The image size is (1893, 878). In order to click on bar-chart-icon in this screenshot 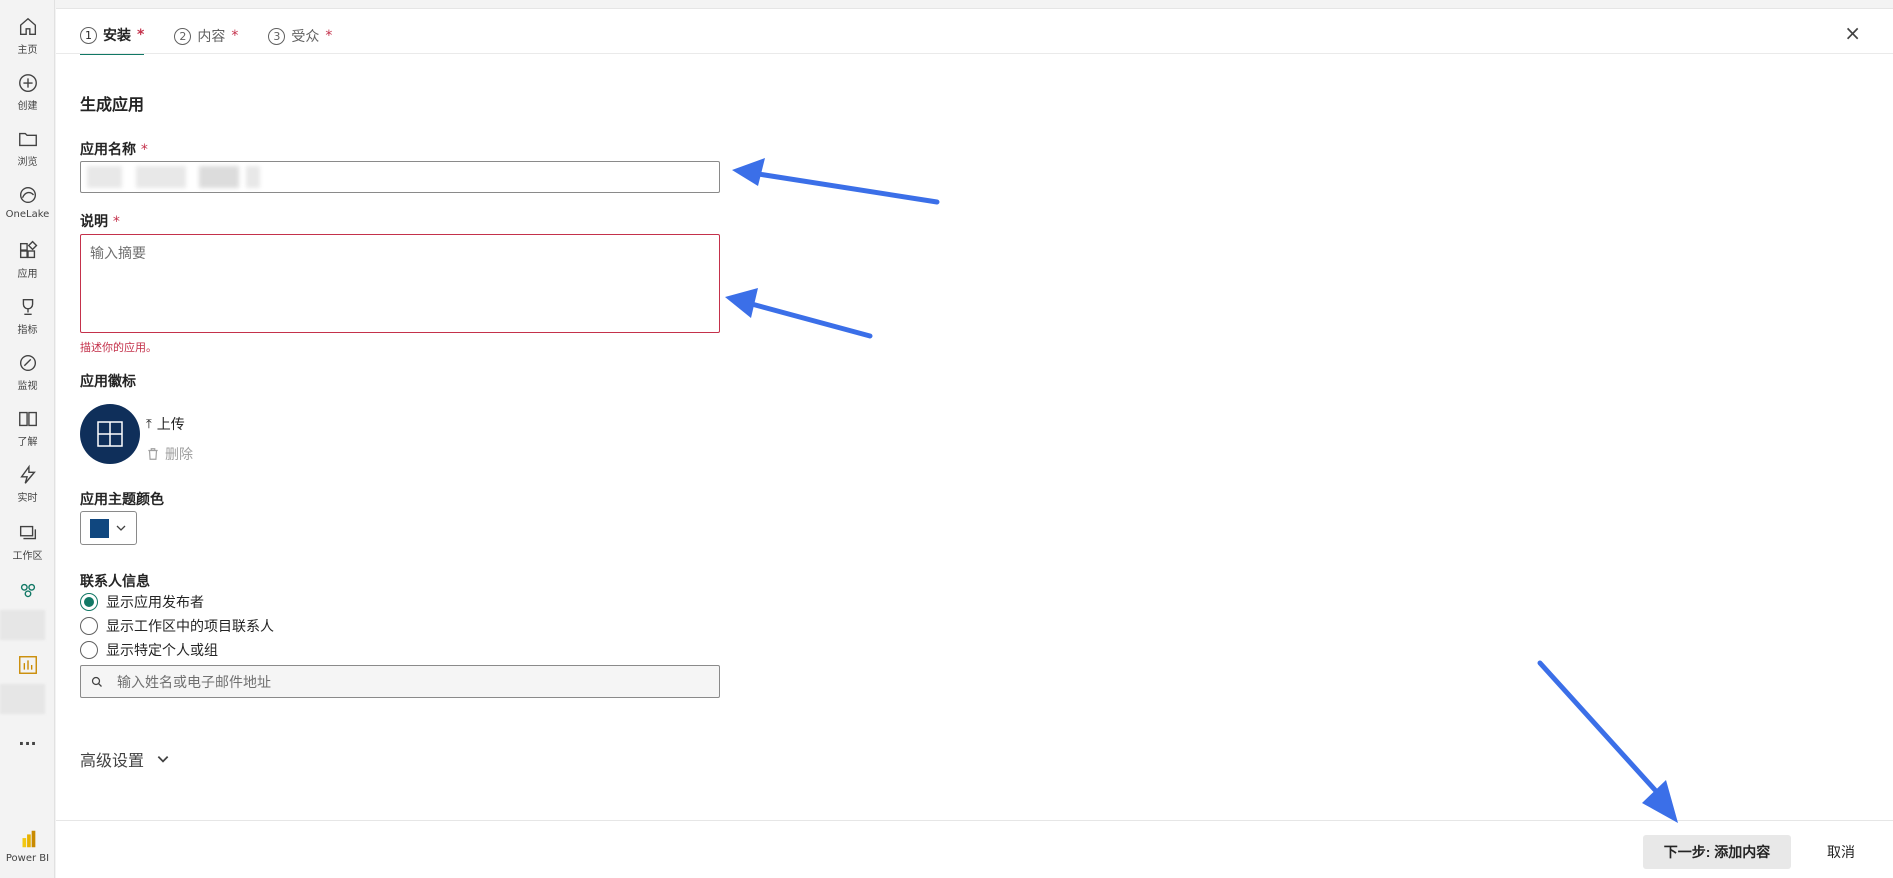, I will do `click(27, 665)`.